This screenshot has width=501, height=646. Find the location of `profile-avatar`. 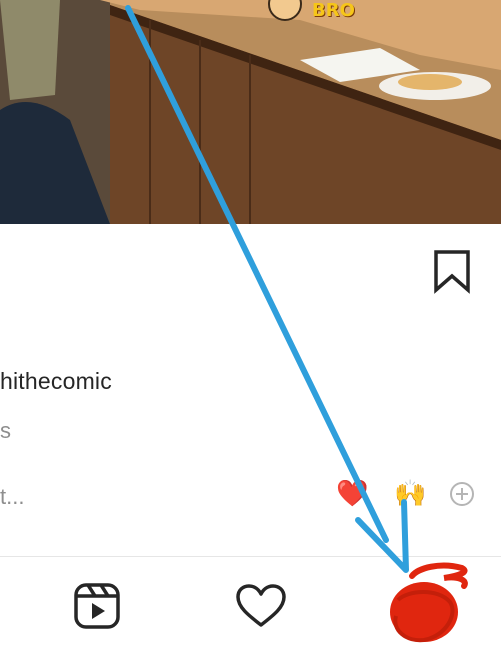

profile-avatar is located at coordinates (432, 603).